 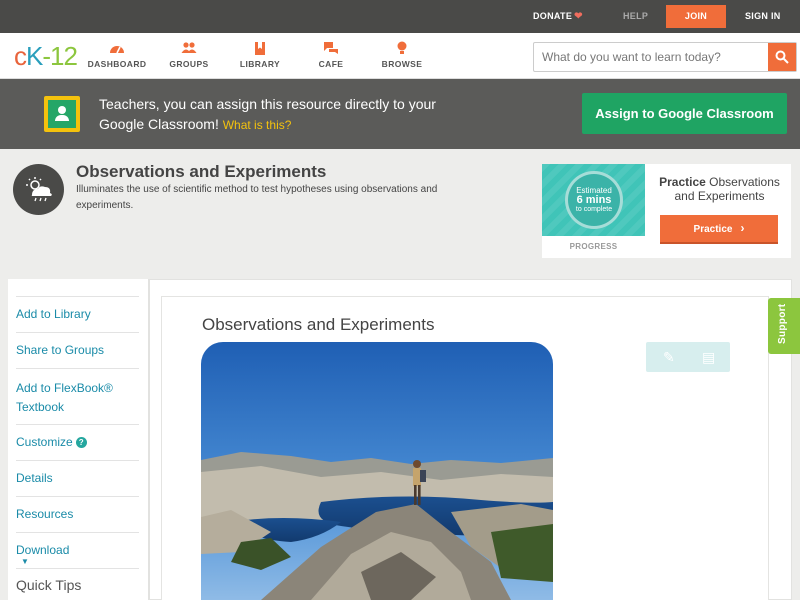 What do you see at coordinates (189, 64) in the screenshot?
I see `nav-groups-label: GROUPS` at bounding box center [189, 64].